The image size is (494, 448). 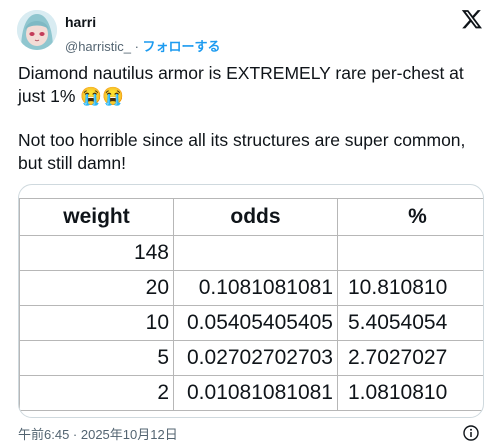 What do you see at coordinates (252, 32) in the screenshot?
I see `tweet-header: harri @harristic_ · フォローする` at bounding box center [252, 32].